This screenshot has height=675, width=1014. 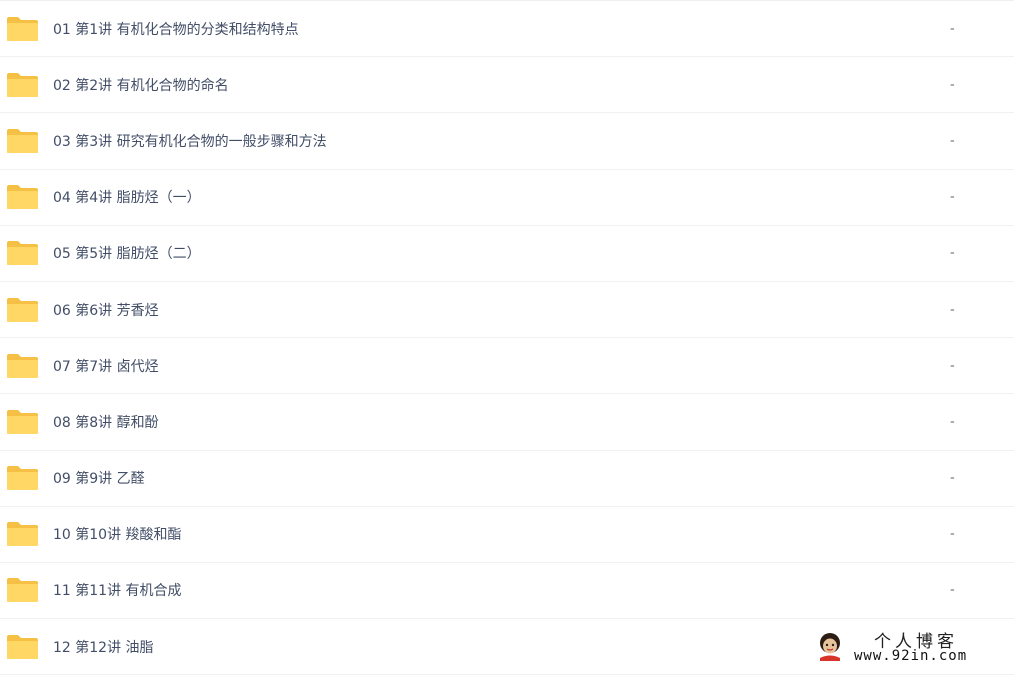 I want to click on file-row: 08 第8讲 醇和酚 -, so click(x=507, y=422).